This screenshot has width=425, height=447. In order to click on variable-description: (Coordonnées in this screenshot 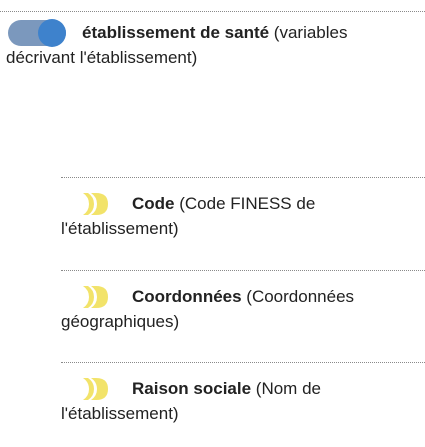, I will do `click(298, 296)`.